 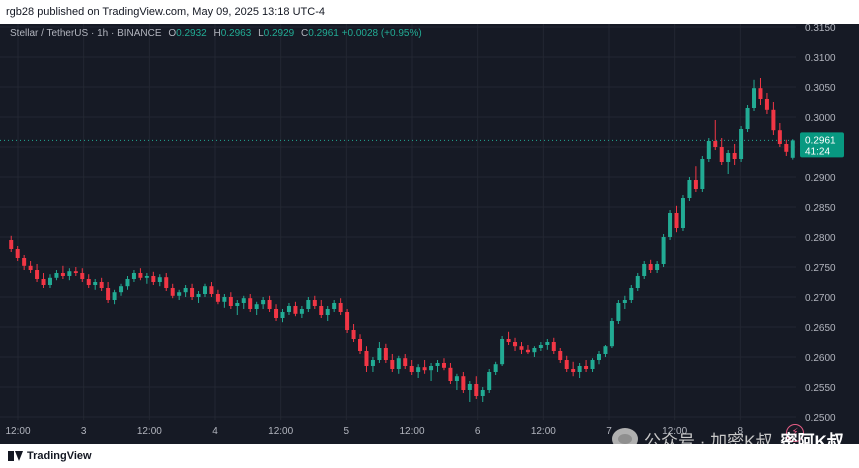 What do you see at coordinates (84, 431) in the screenshot?
I see `x-tick-label: 3` at bounding box center [84, 431].